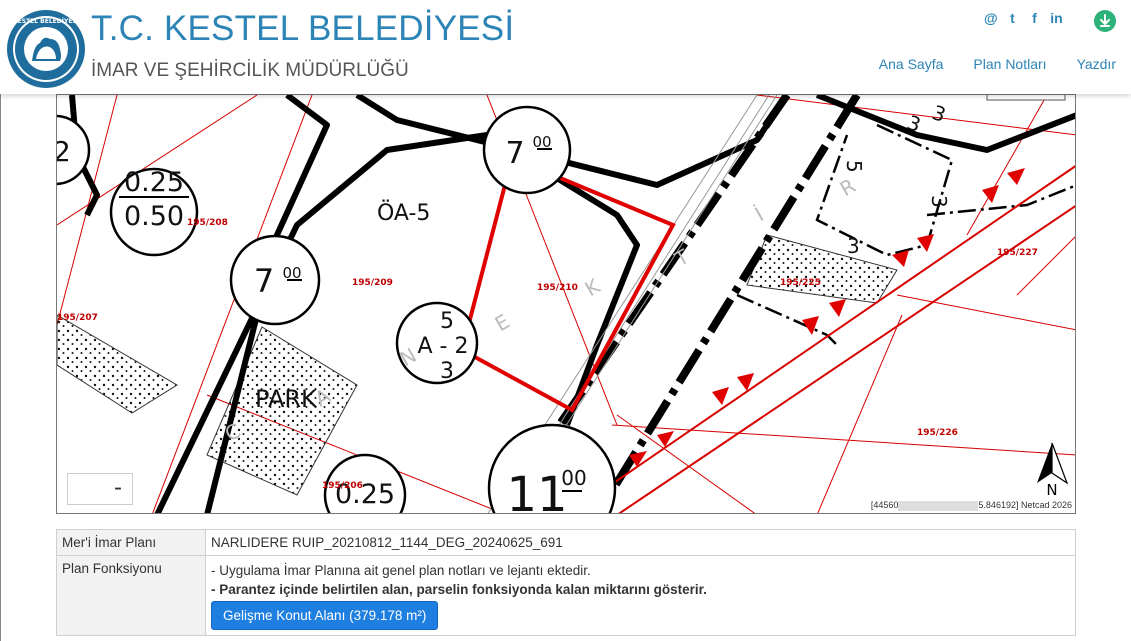  What do you see at coordinates (1056, 18) in the screenshot?
I see `linkedin-icon: in` at bounding box center [1056, 18].